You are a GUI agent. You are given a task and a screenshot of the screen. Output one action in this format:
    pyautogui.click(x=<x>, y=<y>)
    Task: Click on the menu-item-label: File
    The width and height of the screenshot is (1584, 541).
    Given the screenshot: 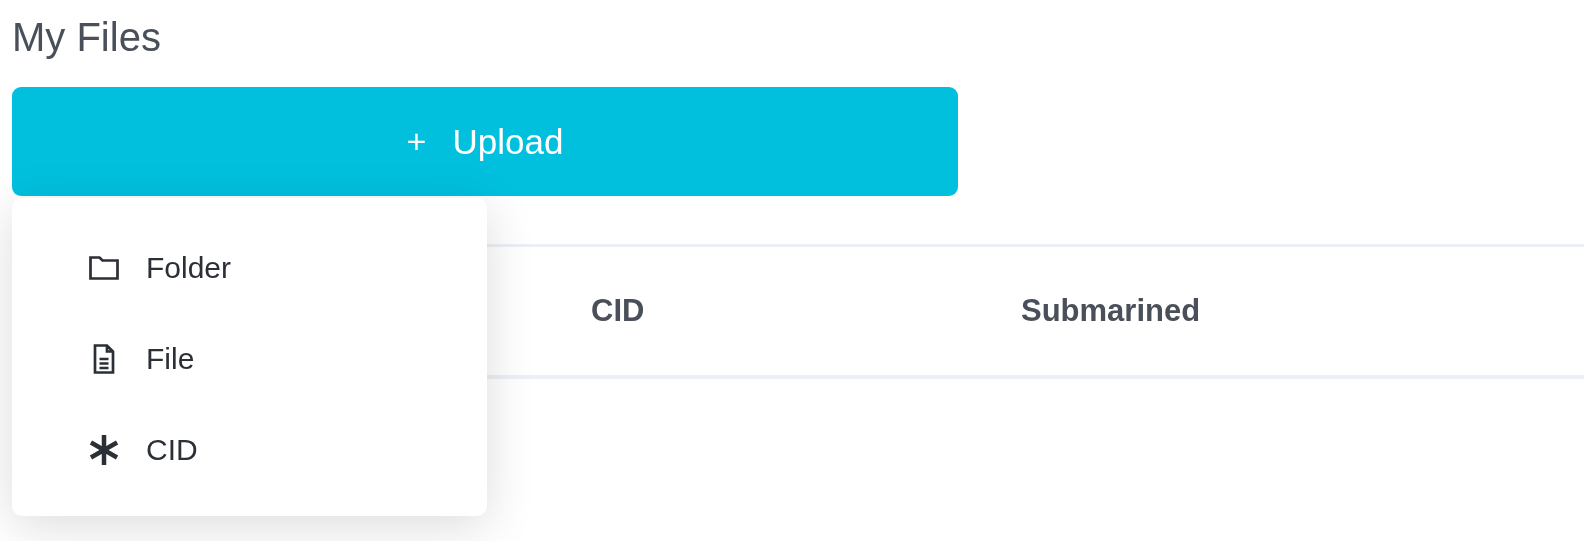 What is the action you would take?
    pyautogui.click(x=170, y=358)
    